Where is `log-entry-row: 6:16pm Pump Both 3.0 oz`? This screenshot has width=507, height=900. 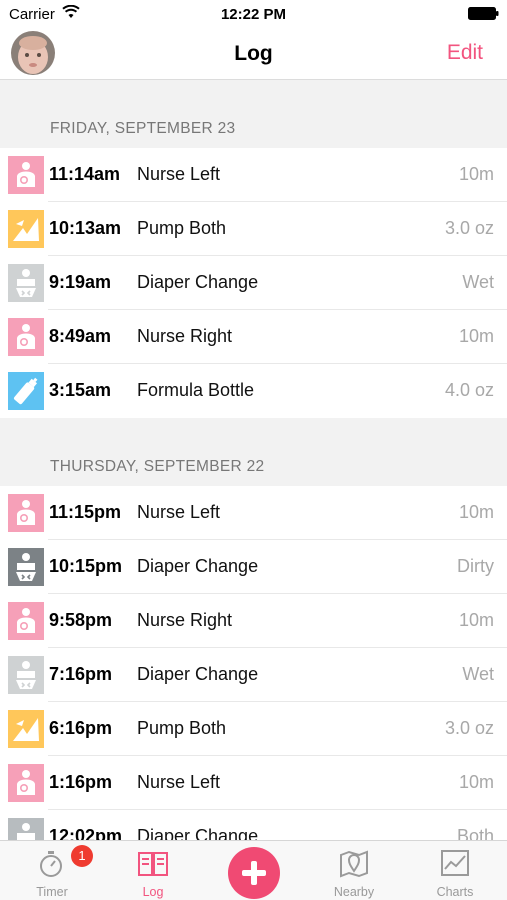 log-entry-row: 6:16pm Pump Both 3.0 oz is located at coordinates (253, 729).